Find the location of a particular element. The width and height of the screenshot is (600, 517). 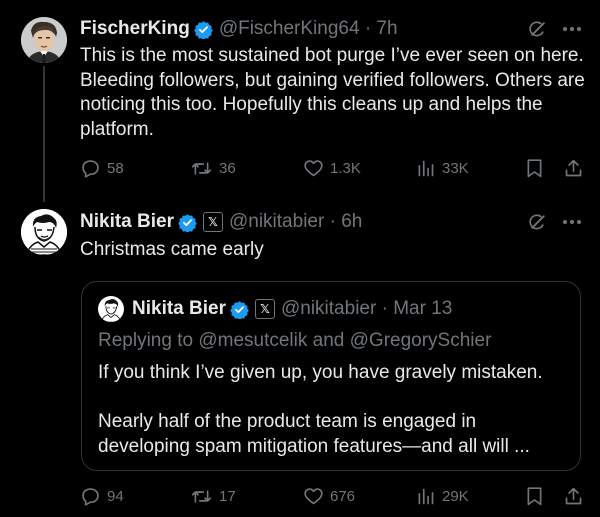

quote-author-handle: @nikitabier · Mar 13 is located at coordinates (366, 308).